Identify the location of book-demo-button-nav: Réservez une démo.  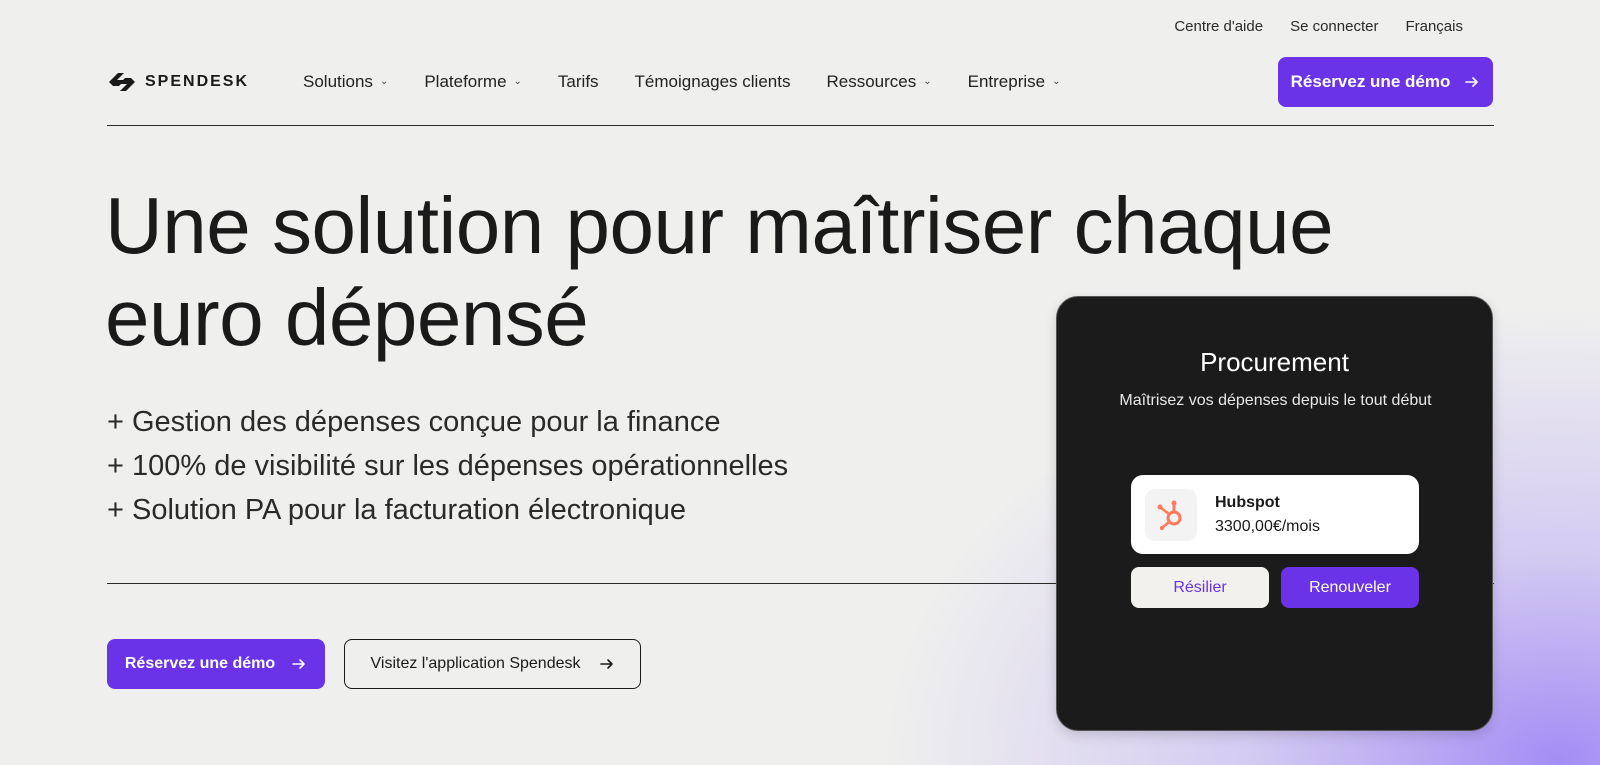
(1385, 82).